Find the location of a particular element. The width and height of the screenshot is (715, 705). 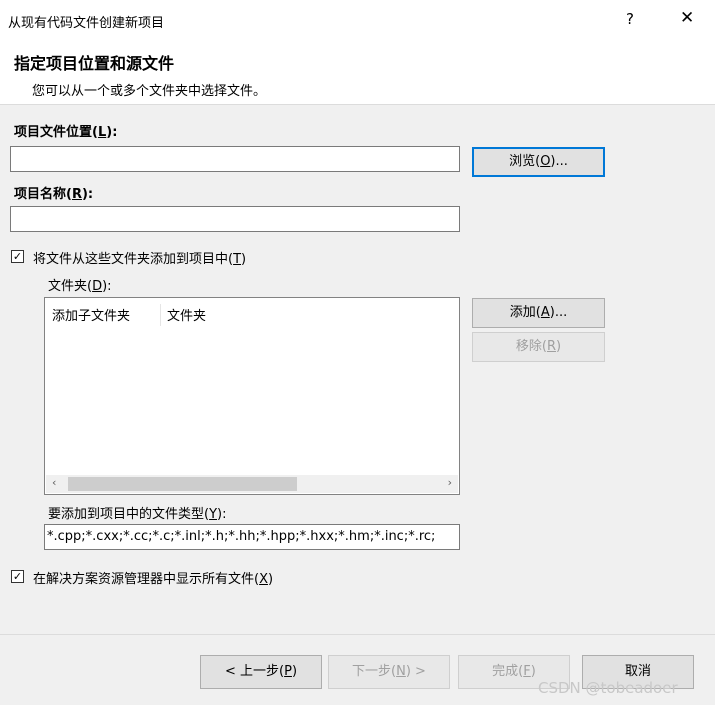

show-all-checkbox: ✓ is located at coordinates (17, 576).